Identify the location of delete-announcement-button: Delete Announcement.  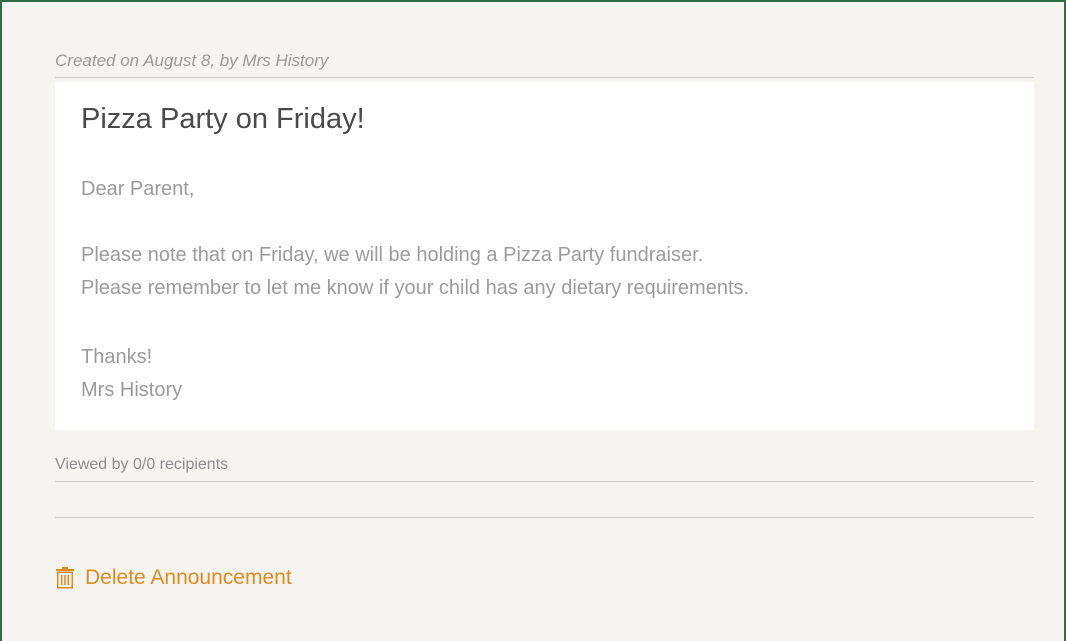
(173, 578).